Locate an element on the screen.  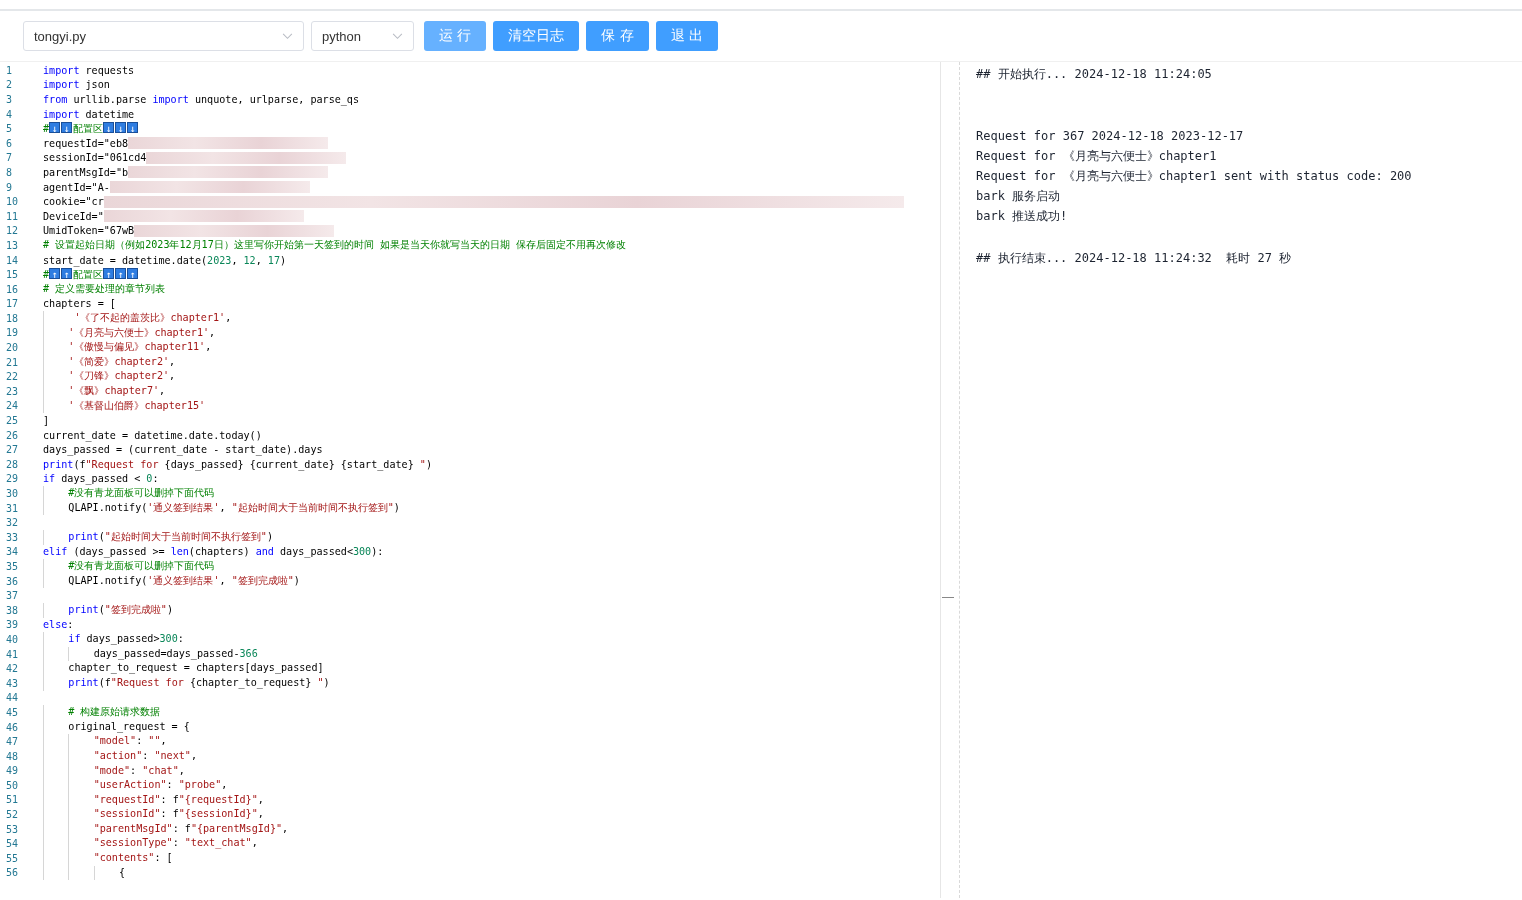
code-line: ] is located at coordinates (46, 421).